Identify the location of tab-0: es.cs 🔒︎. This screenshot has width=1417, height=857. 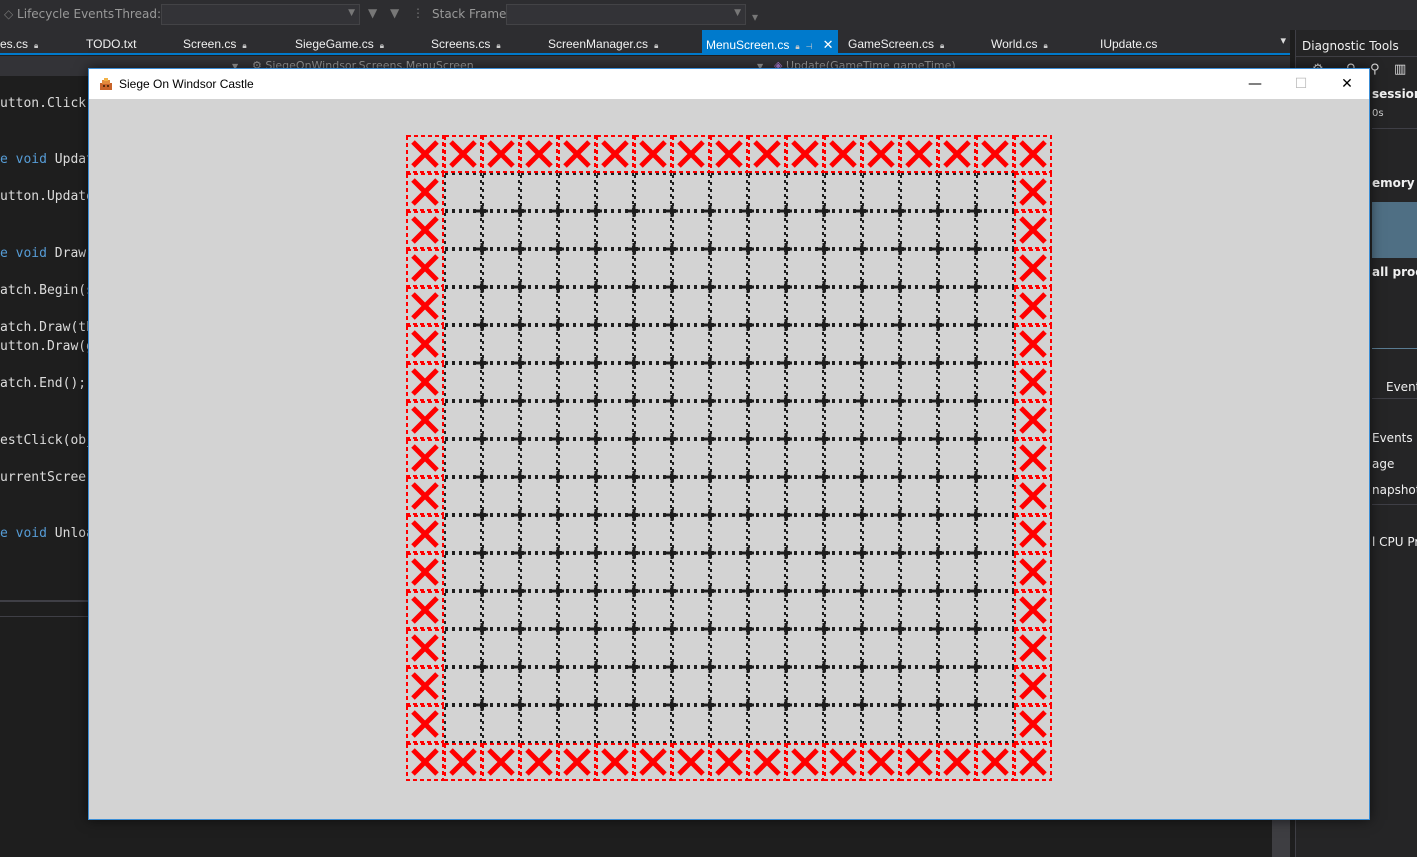
(19, 41).